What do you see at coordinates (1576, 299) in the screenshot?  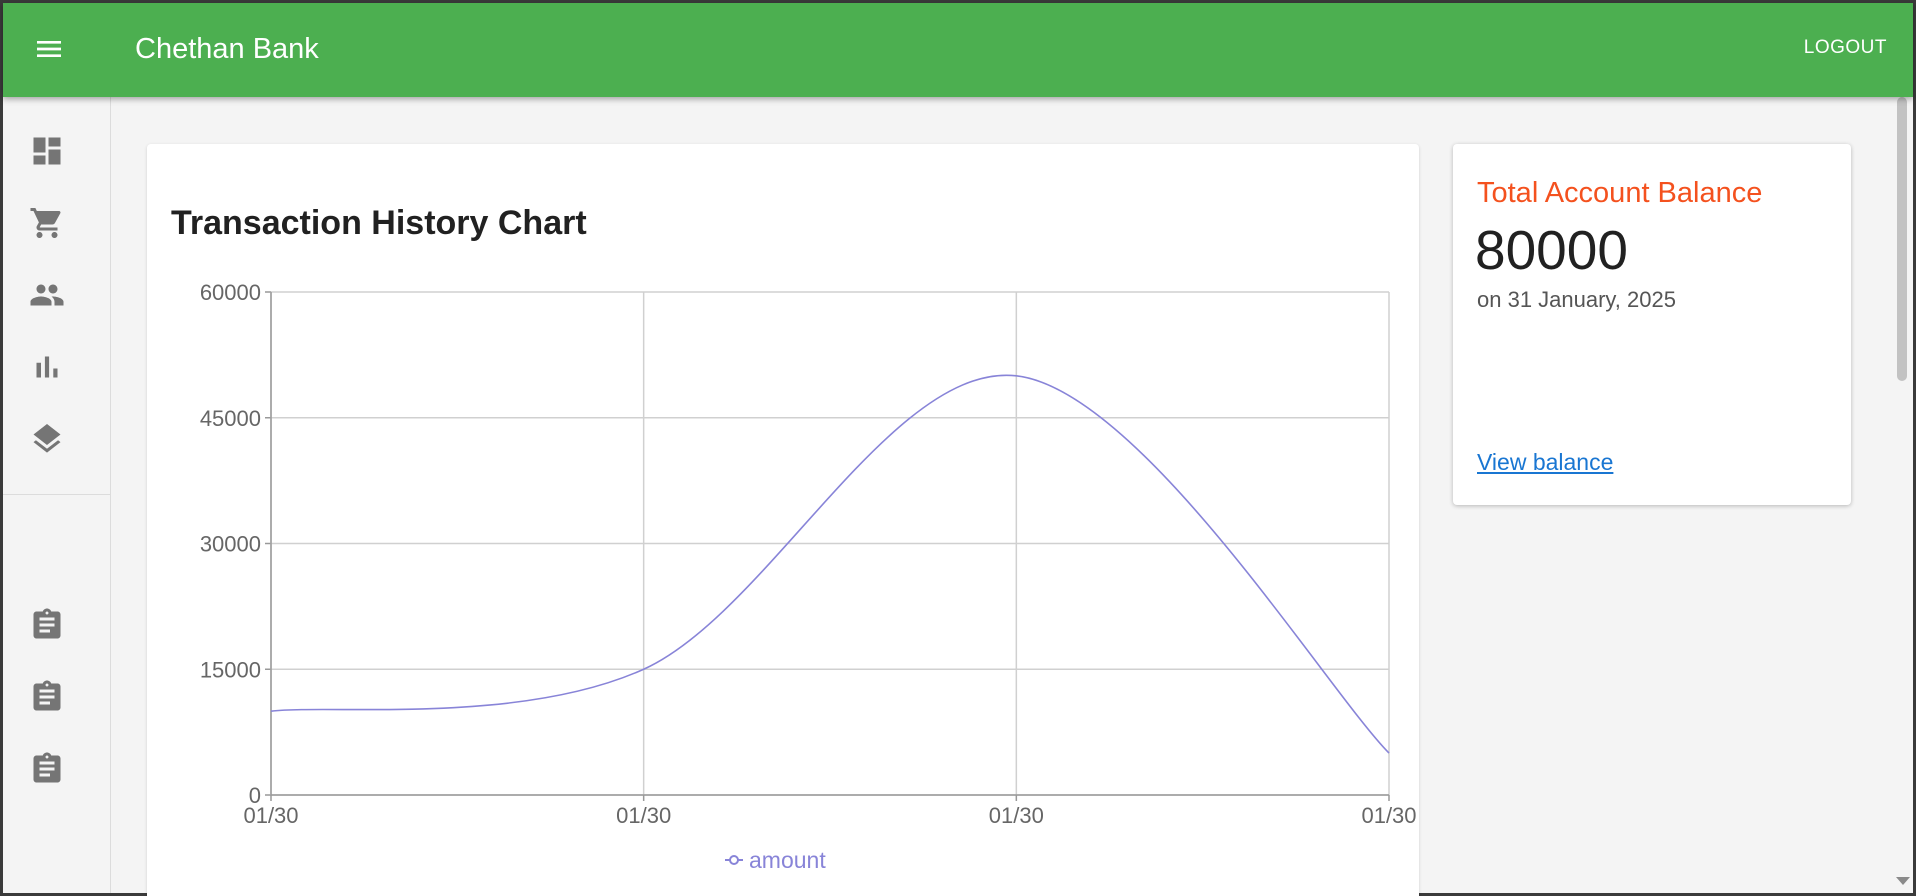 I see `balance-date: on 31 January, 2025` at bounding box center [1576, 299].